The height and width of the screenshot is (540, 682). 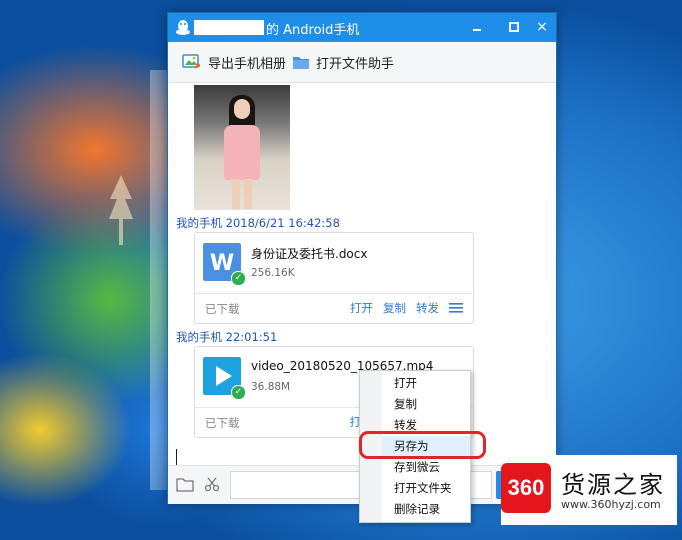 I want to click on watermark-title: 货源之家, so click(x=613, y=485).